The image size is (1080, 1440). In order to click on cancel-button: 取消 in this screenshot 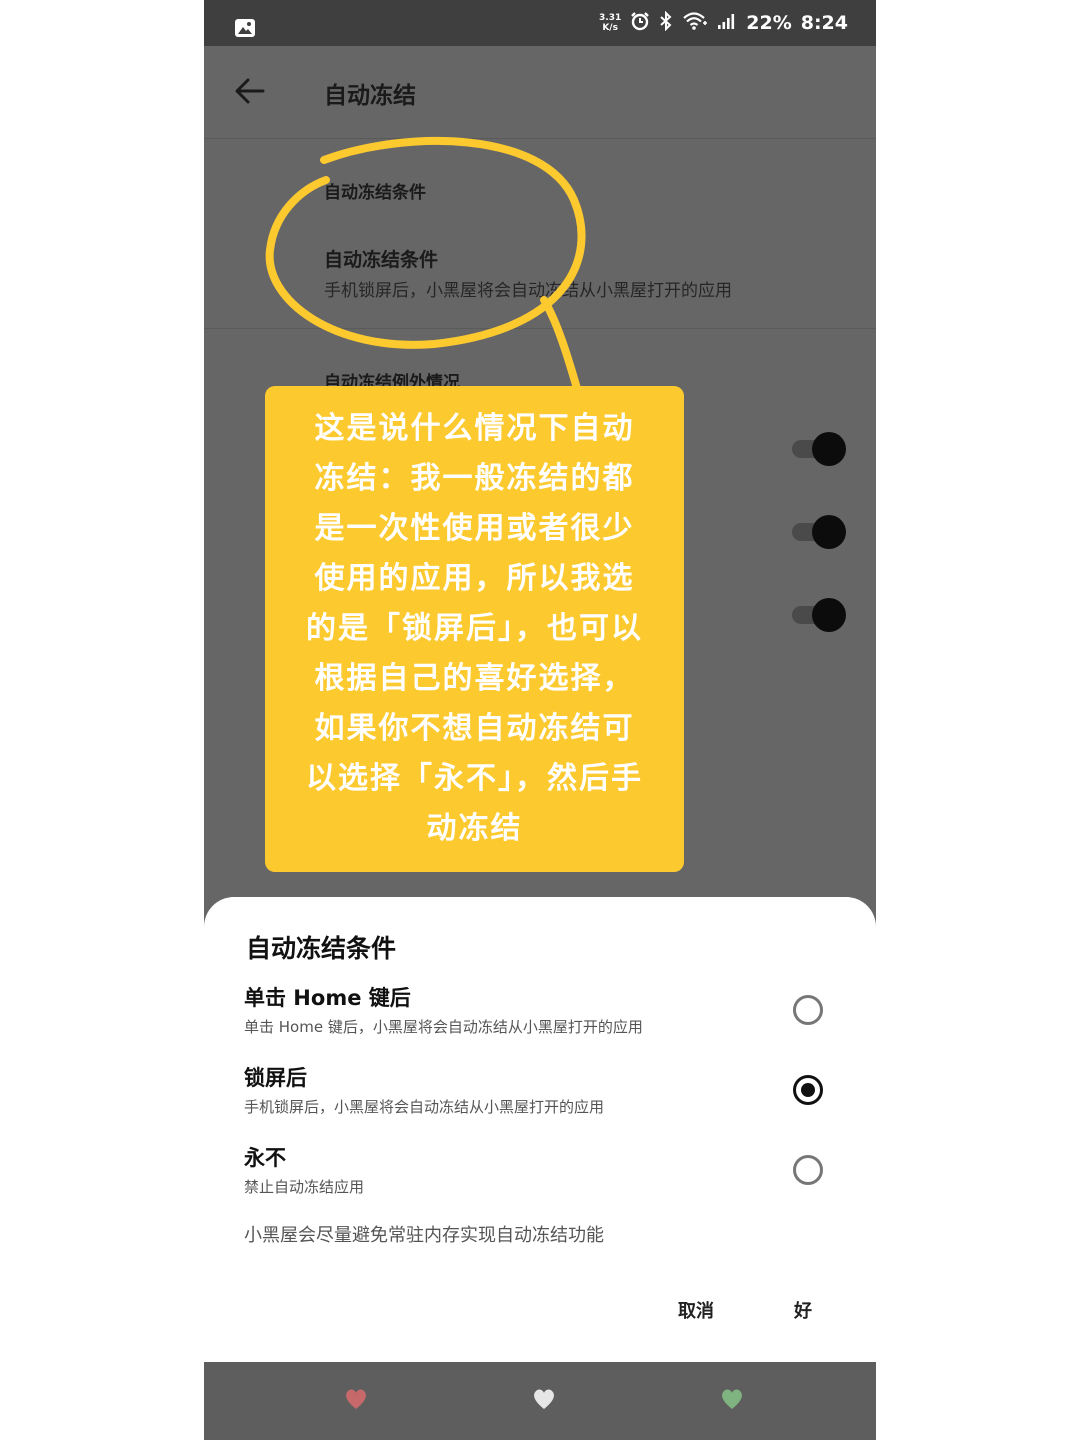, I will do `click(696, 1310)`.